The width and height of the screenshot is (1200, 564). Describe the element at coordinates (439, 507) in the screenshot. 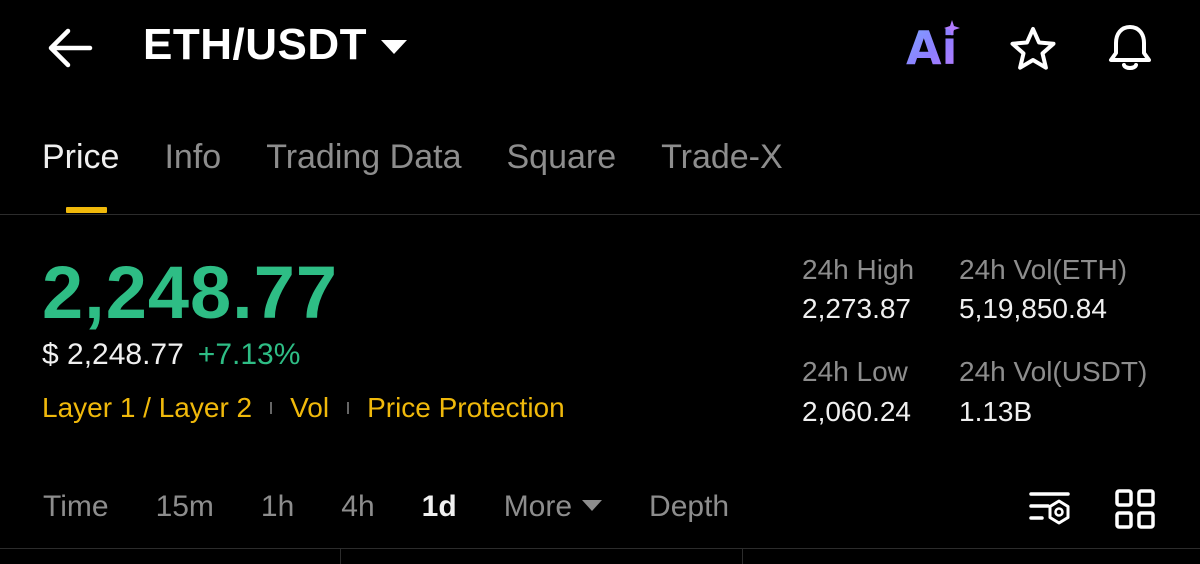

I see `interval-1d: 1d` at that location.